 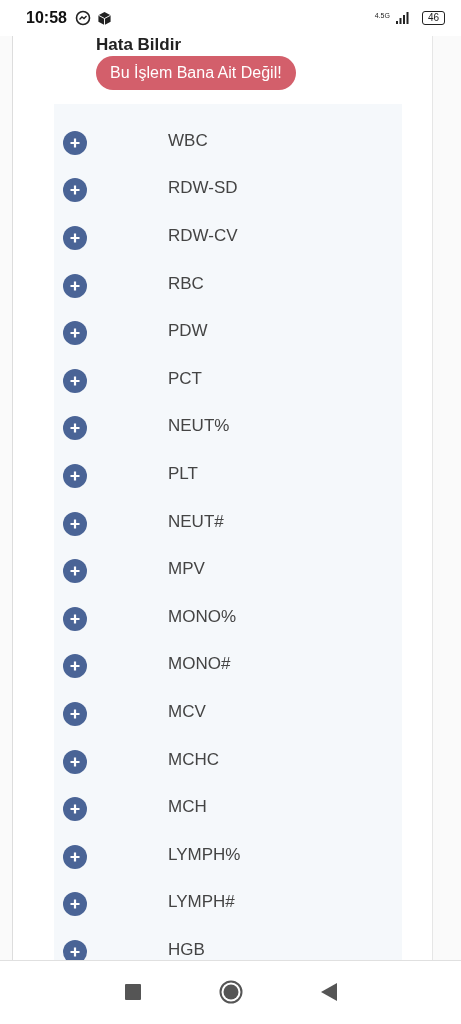 What do you see at coordinates (183, 473) in the screenshot?
I see `test-name: PLT` at bounding box center [183, 473].